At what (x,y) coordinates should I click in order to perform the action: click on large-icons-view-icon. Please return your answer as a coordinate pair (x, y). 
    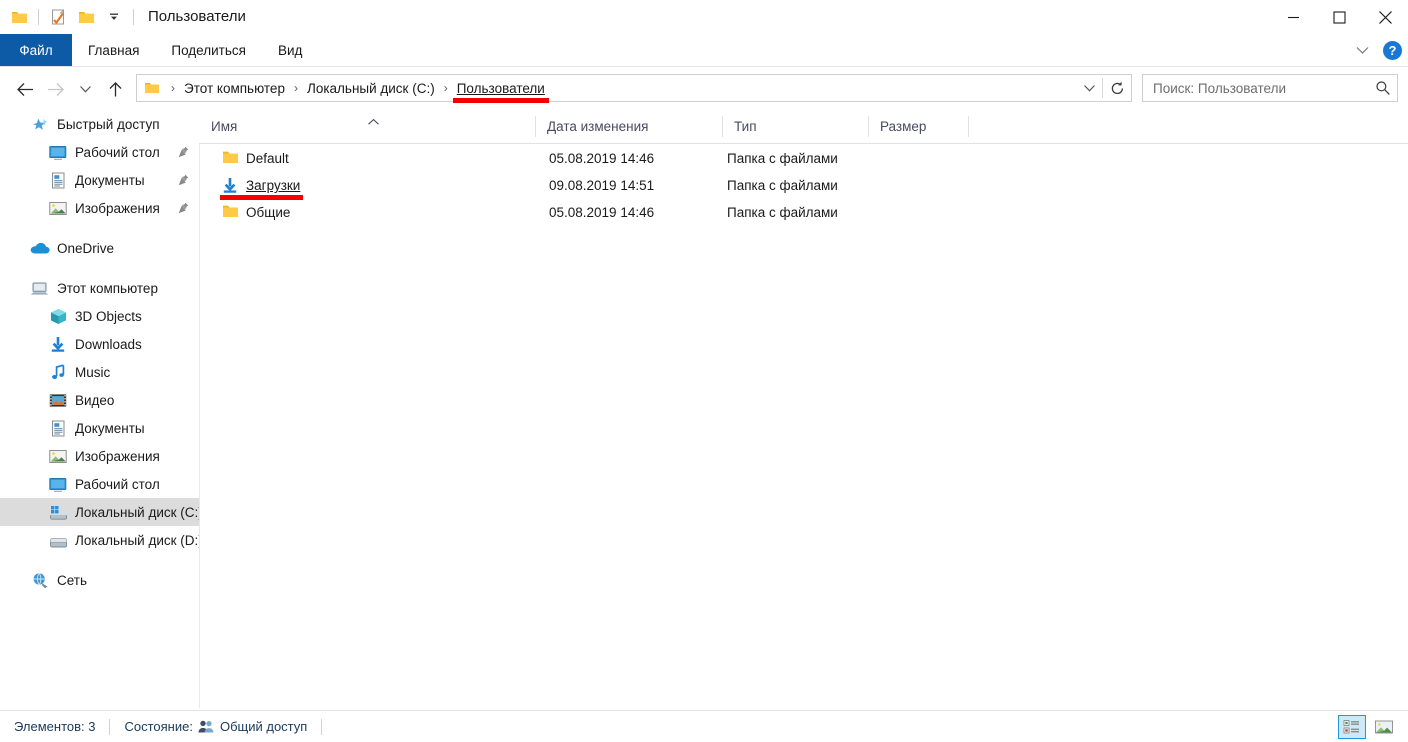
    Looking at the image, I should click on (1384, 727).